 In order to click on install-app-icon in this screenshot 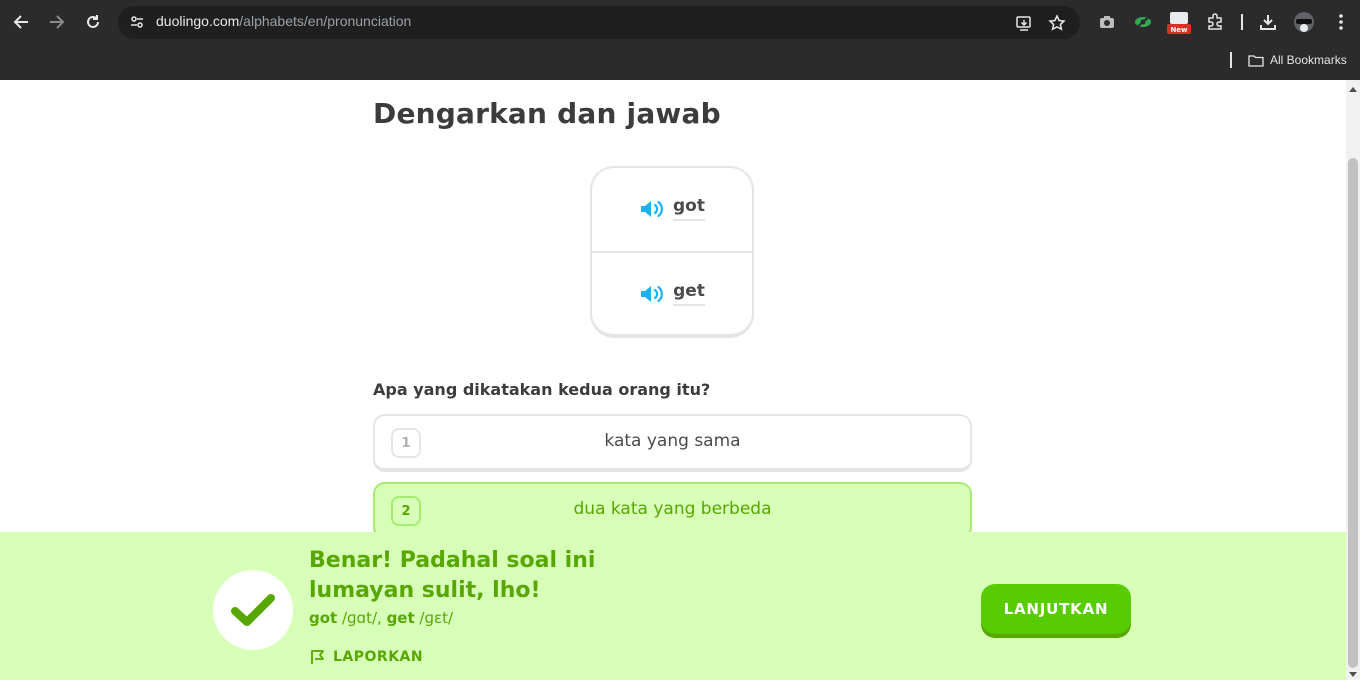, I will do `click(1024, 23)`.